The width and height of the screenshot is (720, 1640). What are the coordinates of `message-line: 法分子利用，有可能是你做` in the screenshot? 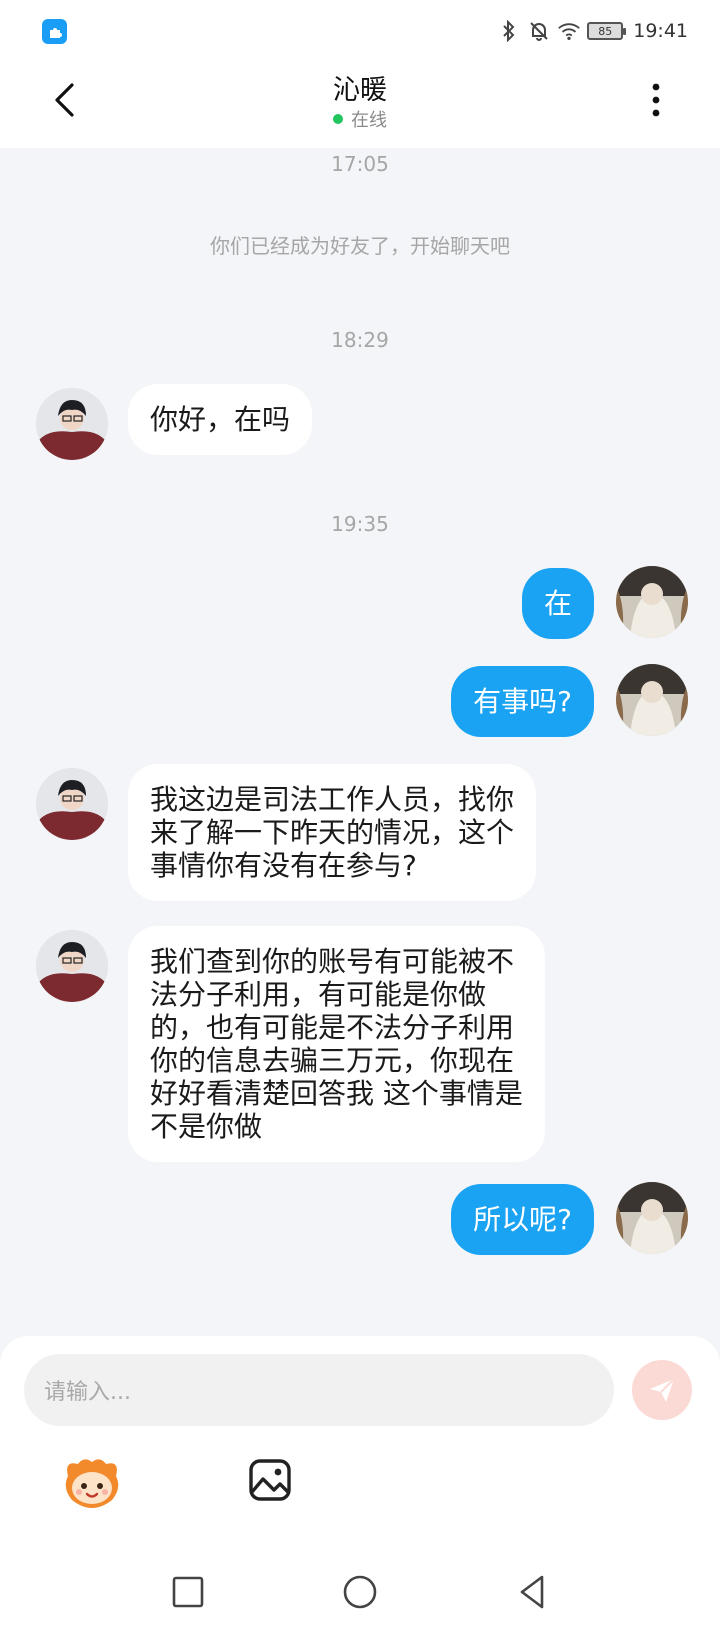 It's located at (318, 994).